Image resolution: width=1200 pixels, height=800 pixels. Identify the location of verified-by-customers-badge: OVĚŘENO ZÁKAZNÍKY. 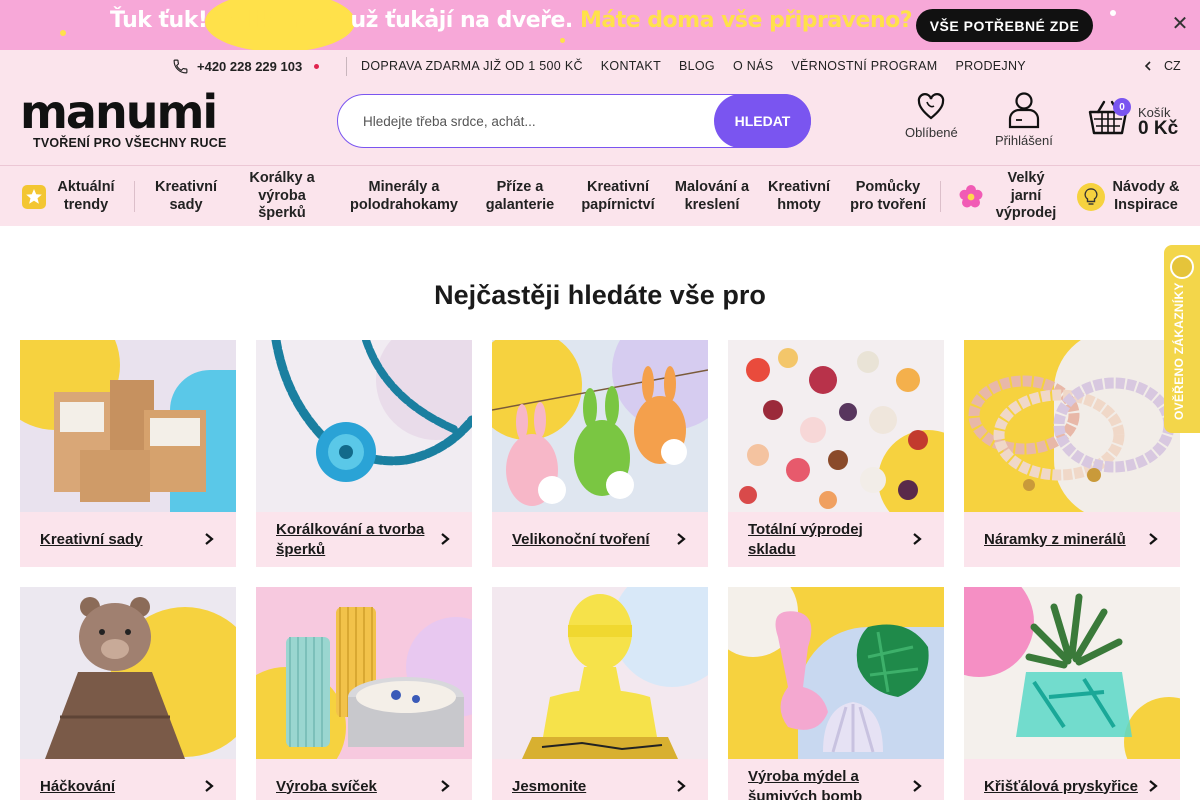
(1182, 339).